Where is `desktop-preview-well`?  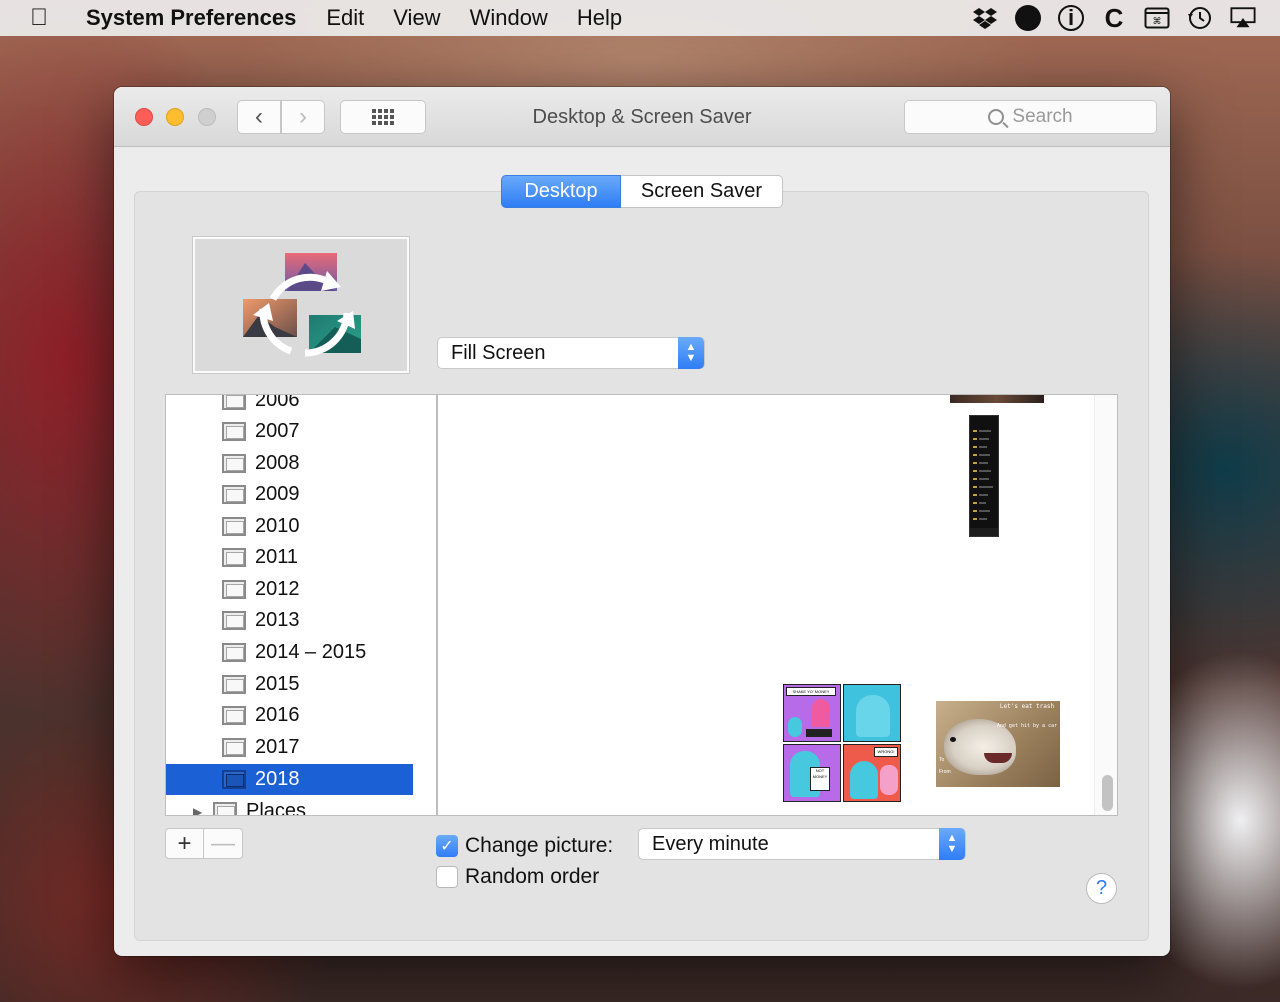 desktop-preview-well is located at coordinates (301, 305).